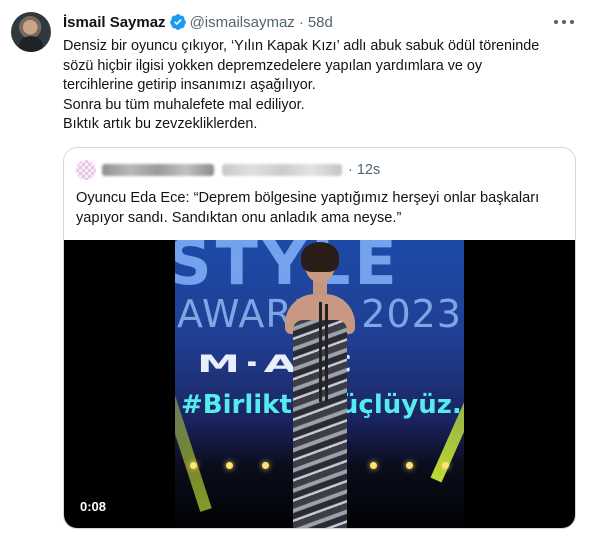  What do you see at coordinates (86, 170) in the screenshot?
I see `quoted-author-avatar-blurred` at bounding box center [86, 170].